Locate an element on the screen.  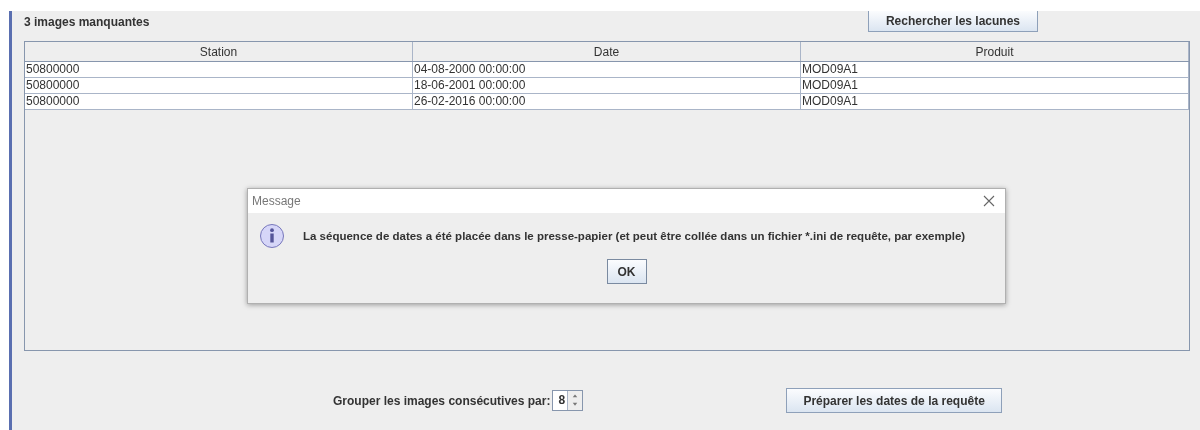
dialog-title: Message is located at coordinates (276, 201).